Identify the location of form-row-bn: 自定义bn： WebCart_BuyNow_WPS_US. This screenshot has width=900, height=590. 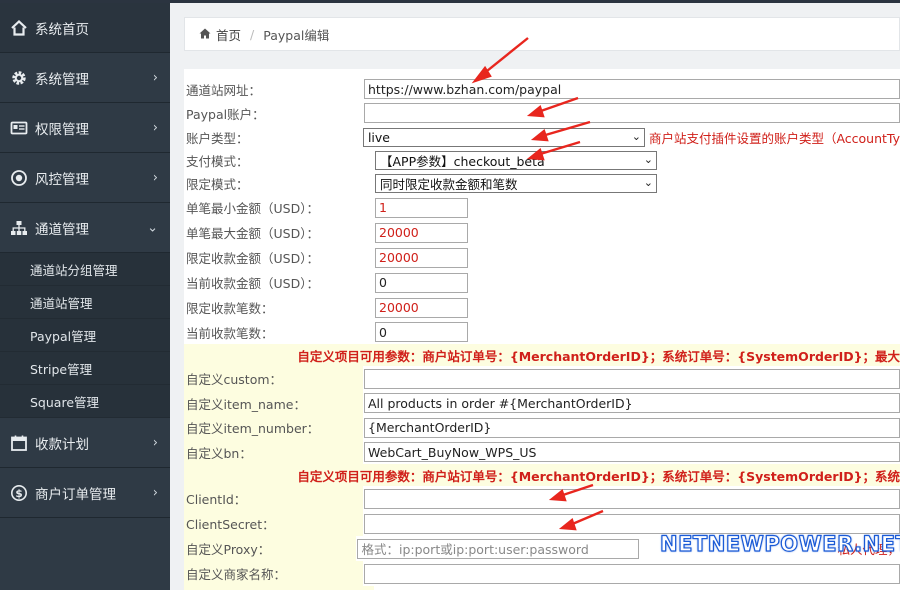
(542, 452).